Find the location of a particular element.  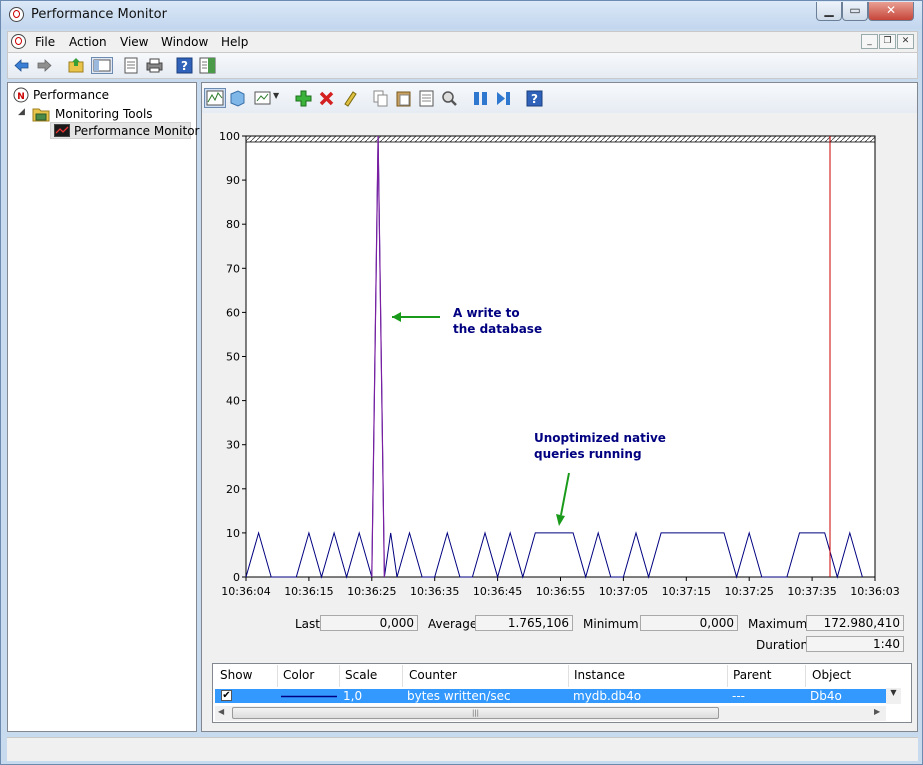

tree-label-performance: Performance is located at coordinates (71, 95).